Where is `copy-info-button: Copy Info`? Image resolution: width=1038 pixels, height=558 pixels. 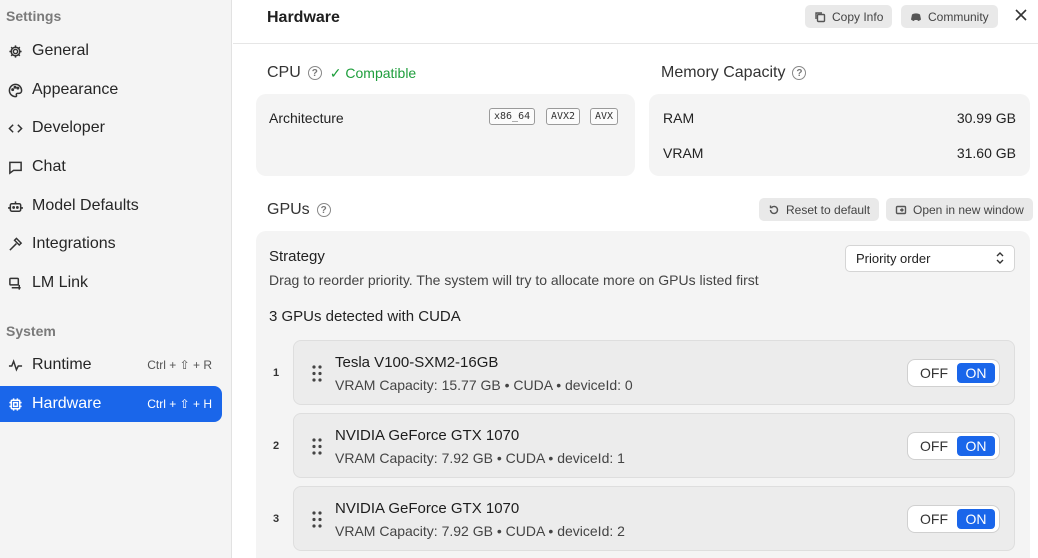
copy-info-button: Copy Info is located at coordinates (849, 16).